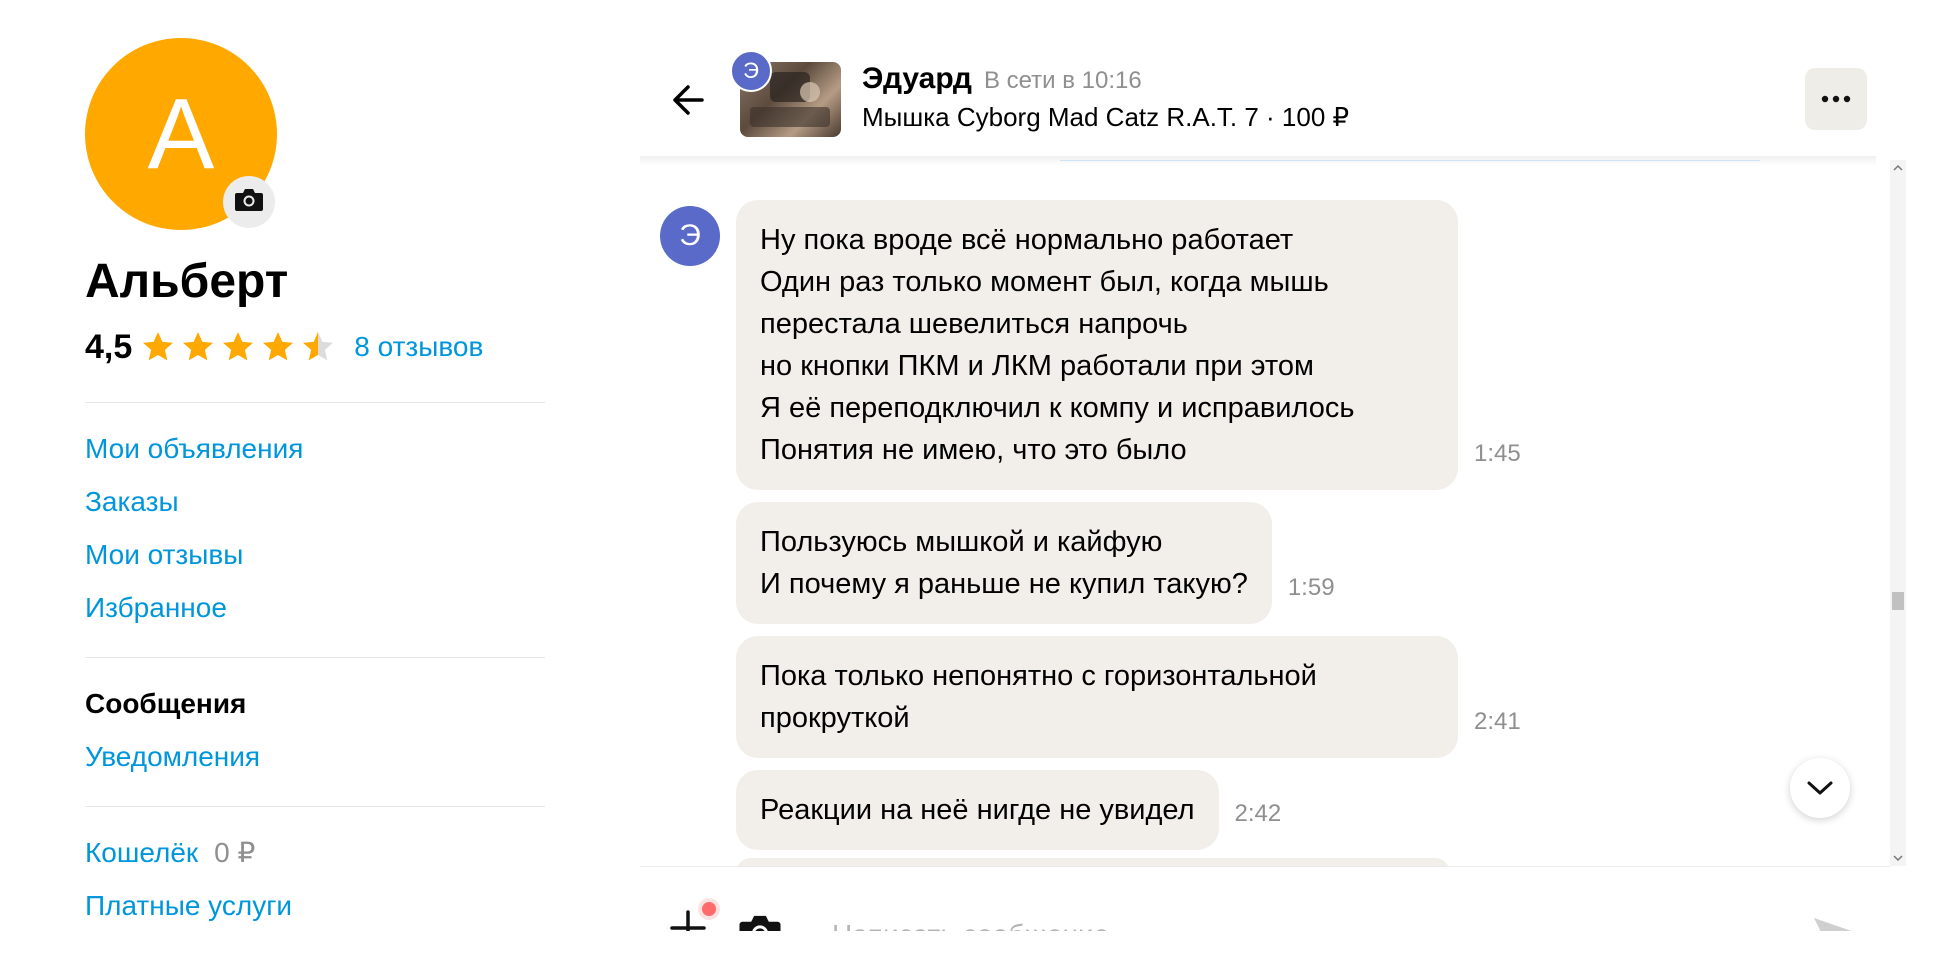  Describe the element at coordinates (315, 555) in the screenshot. I see `nav-my-reviews: Мои отзывы` at that location.